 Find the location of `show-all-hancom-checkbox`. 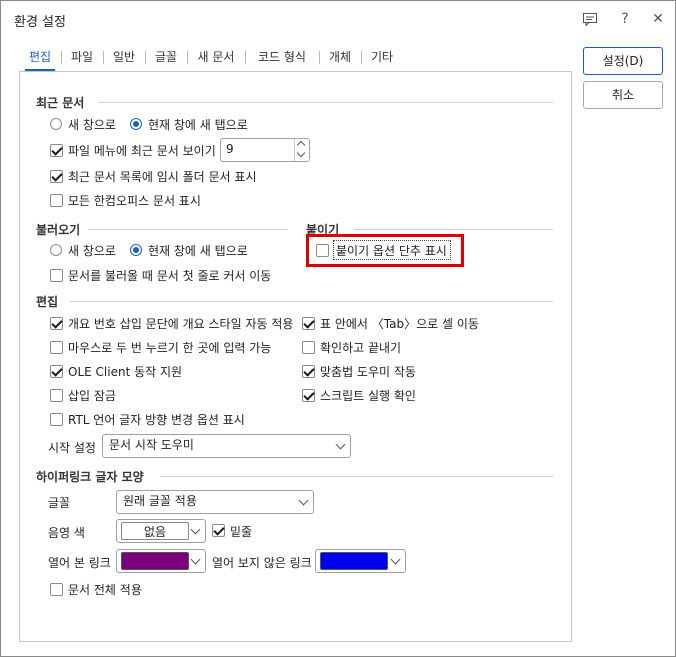

show-all-hancom-checkbox is located at coordinates (56, 200).